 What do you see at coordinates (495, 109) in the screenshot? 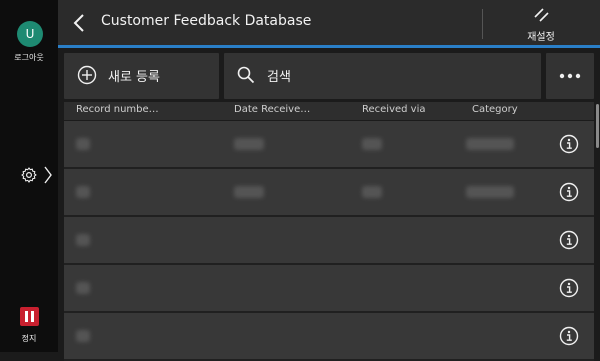
I see `column-header: Category` at bounding box center [495, 109].